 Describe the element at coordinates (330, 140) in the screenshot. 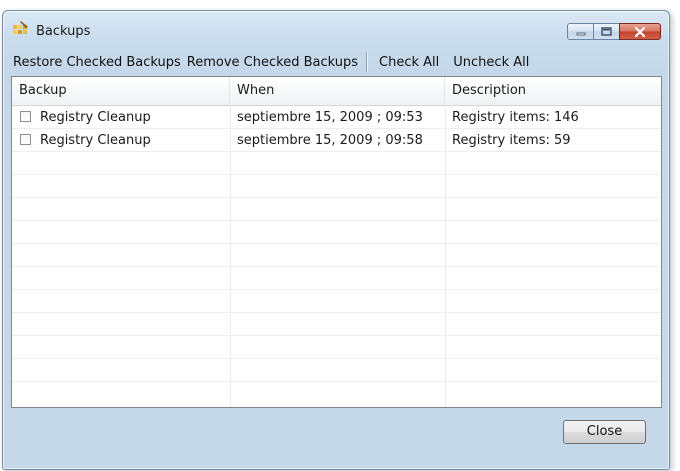

I see `backup-when: septiembre 15, 2009 ; 09:58` at that location.